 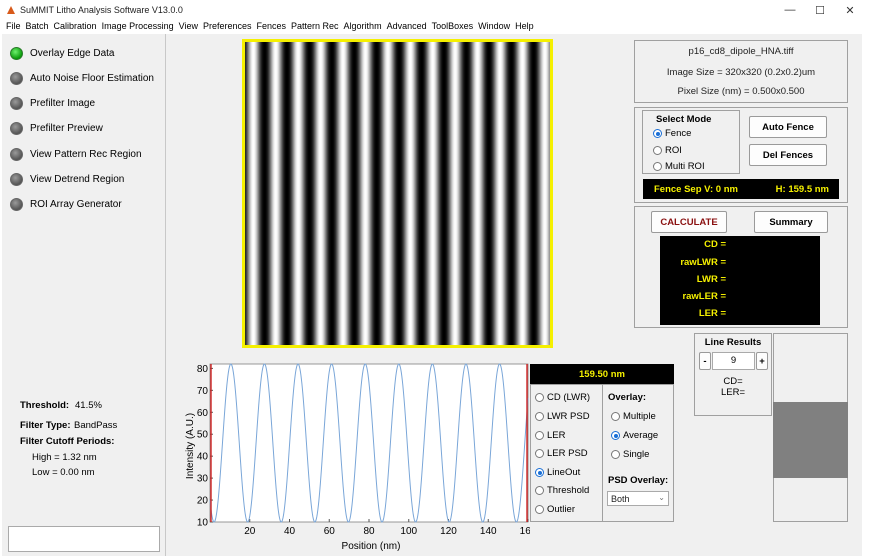 I want to click on psd-overlay-value: Both, so click(x=620, y=498).